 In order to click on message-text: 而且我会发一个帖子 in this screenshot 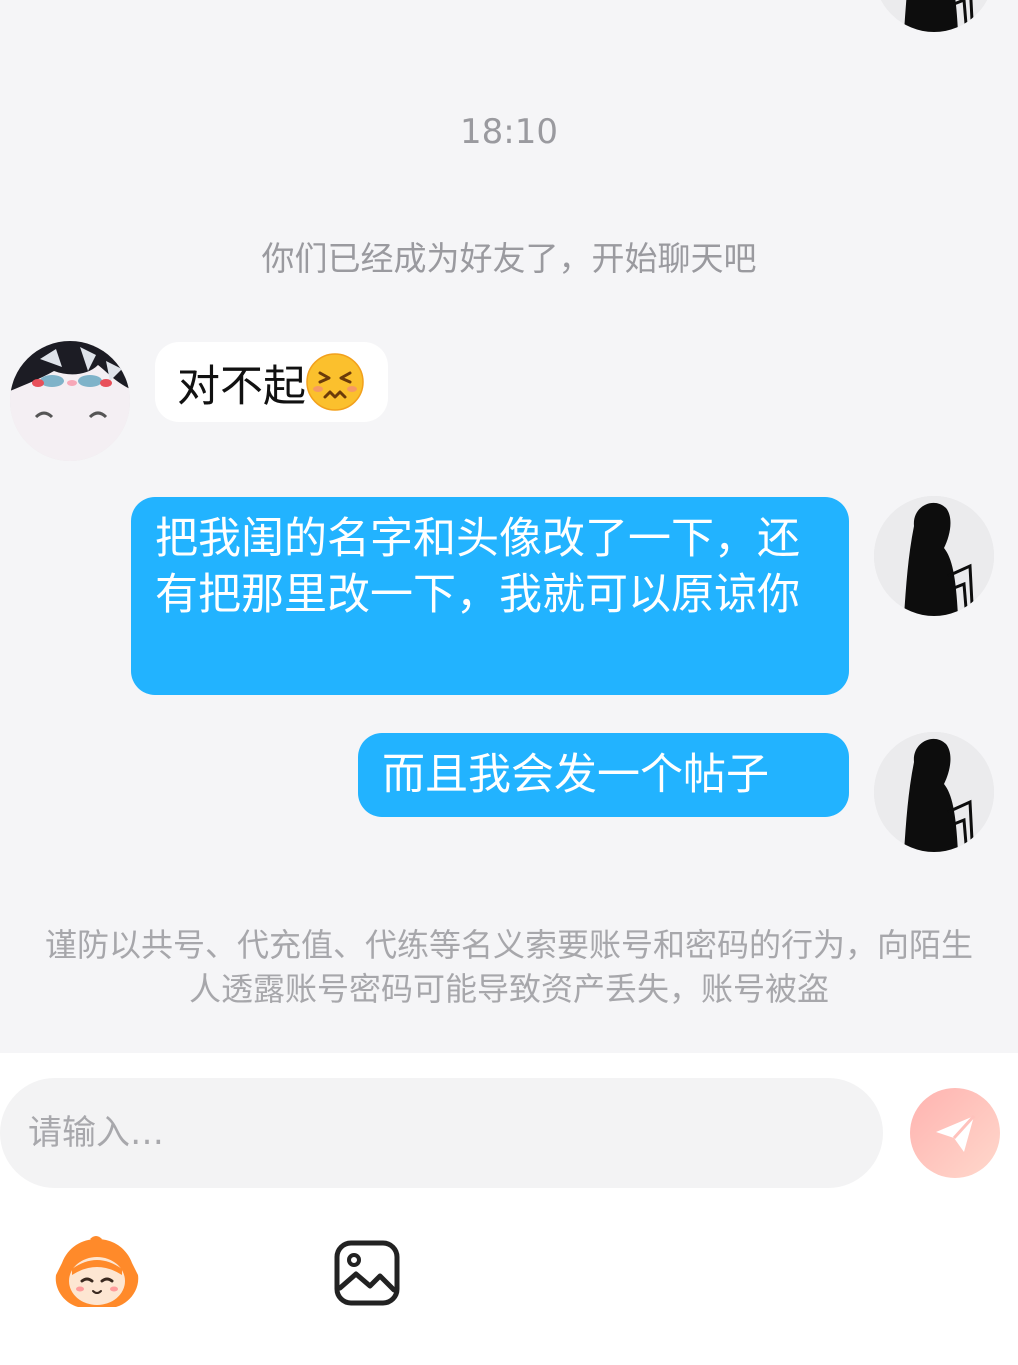, I will do `click(575, 775)`.